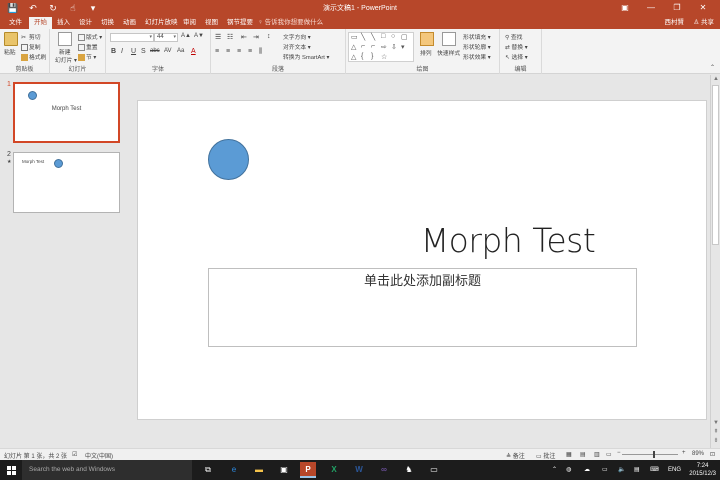  What do you see at coordinates (587, 470) in the screenshot?
I see `onedrive-icon: ☁` at bounding box center [587, 470].